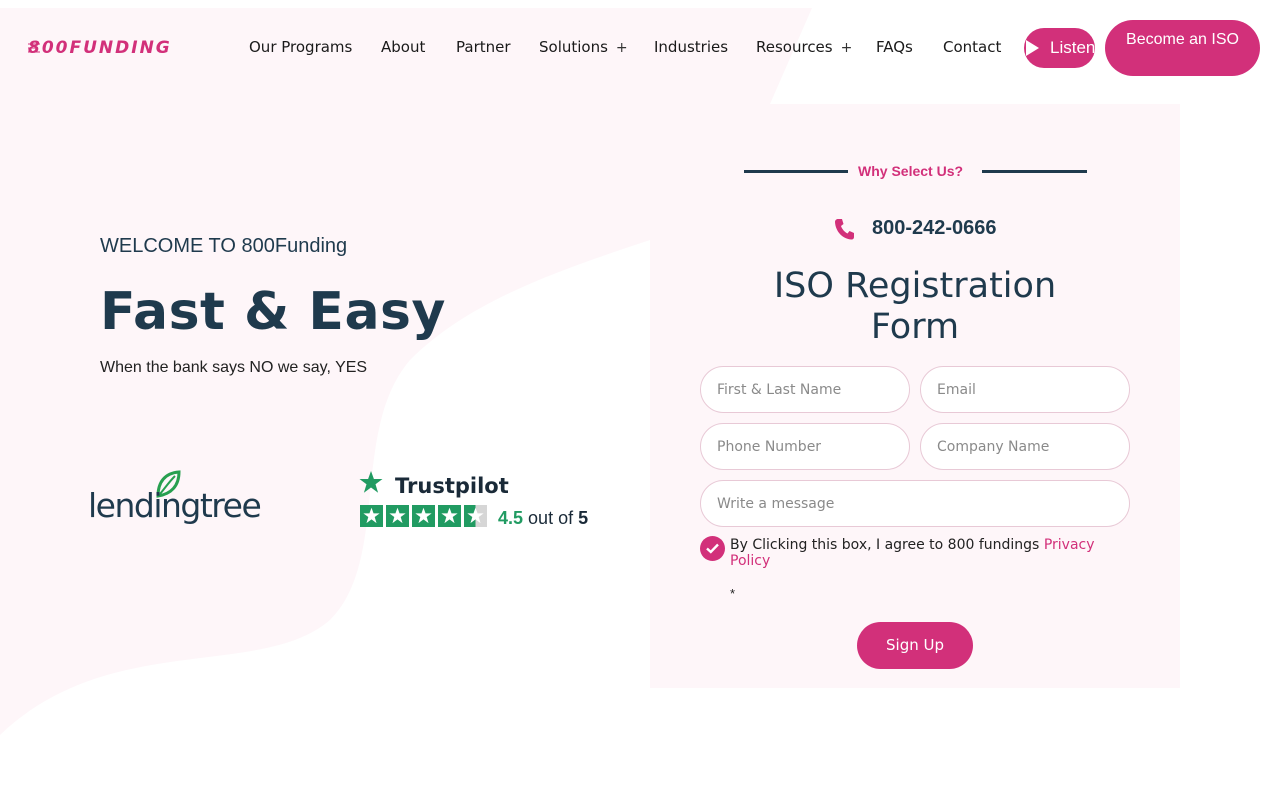  What do you see at coordinates (805, 389) in the screenshot?
I see `name-input` at bounding box center [805, 389].